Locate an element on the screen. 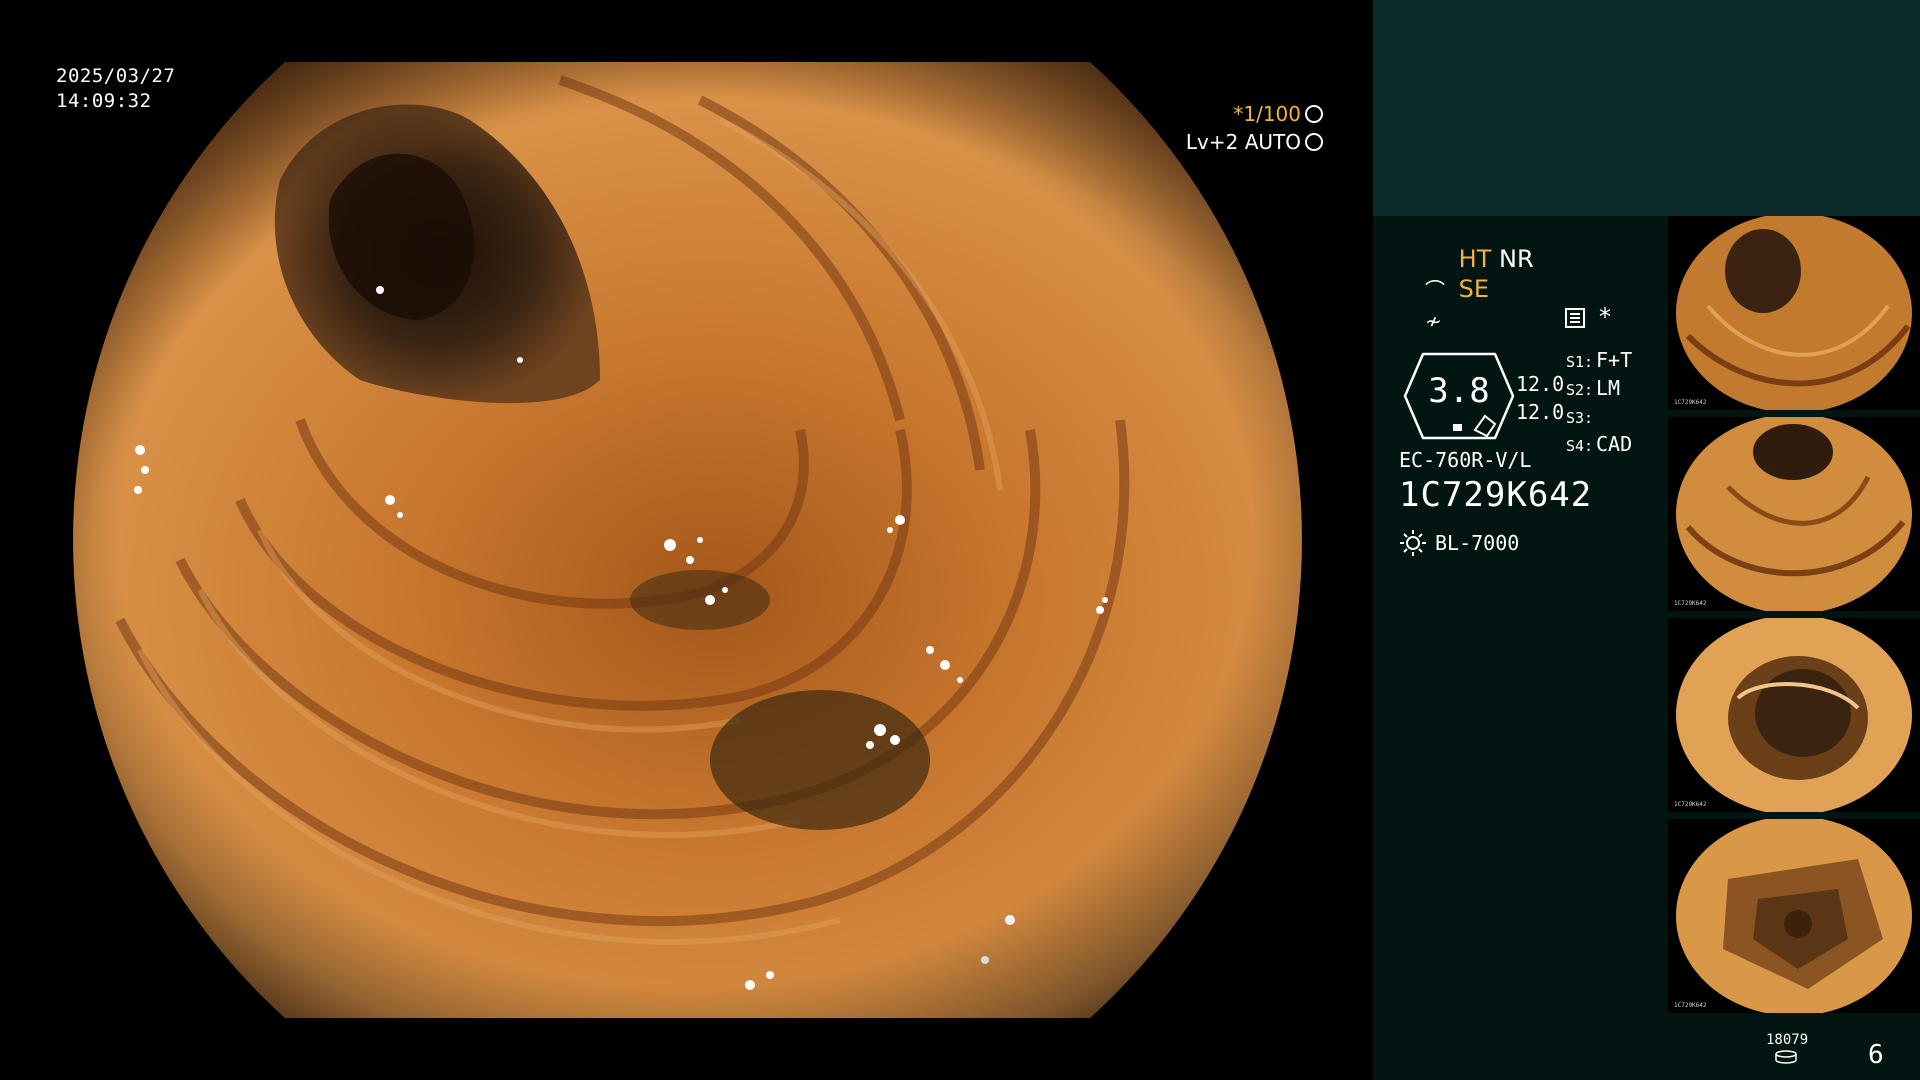 Image resolution: width=1920 pixels, height=1080 pixels. mode-se: SE is located at coordinates (1474, 289).